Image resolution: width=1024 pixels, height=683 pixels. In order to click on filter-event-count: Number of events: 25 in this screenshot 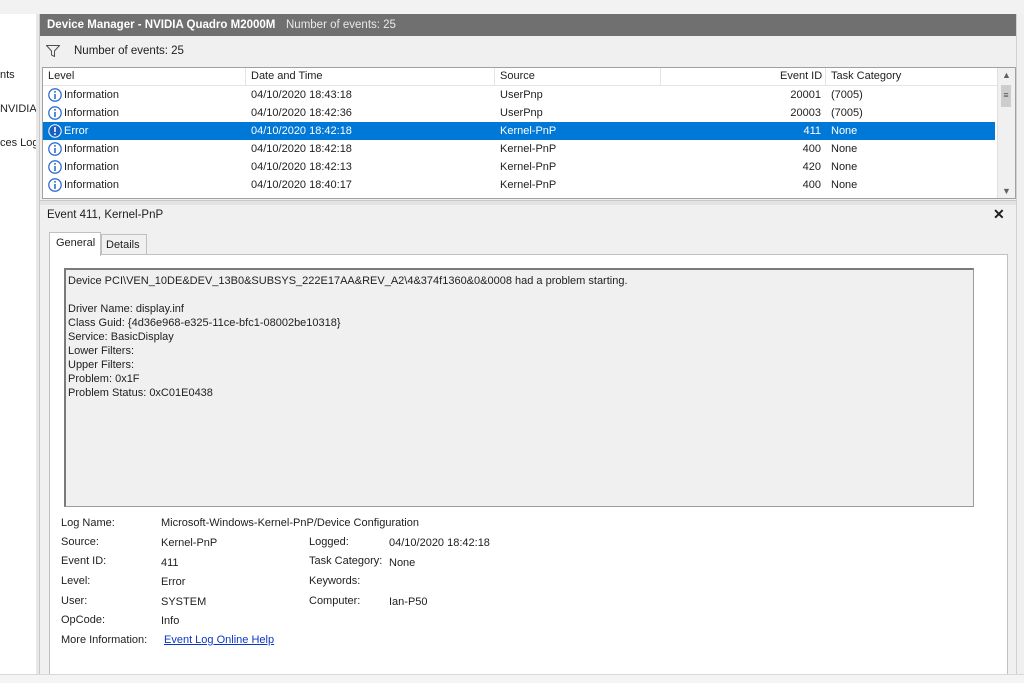, I will do `click(129, 51)`.